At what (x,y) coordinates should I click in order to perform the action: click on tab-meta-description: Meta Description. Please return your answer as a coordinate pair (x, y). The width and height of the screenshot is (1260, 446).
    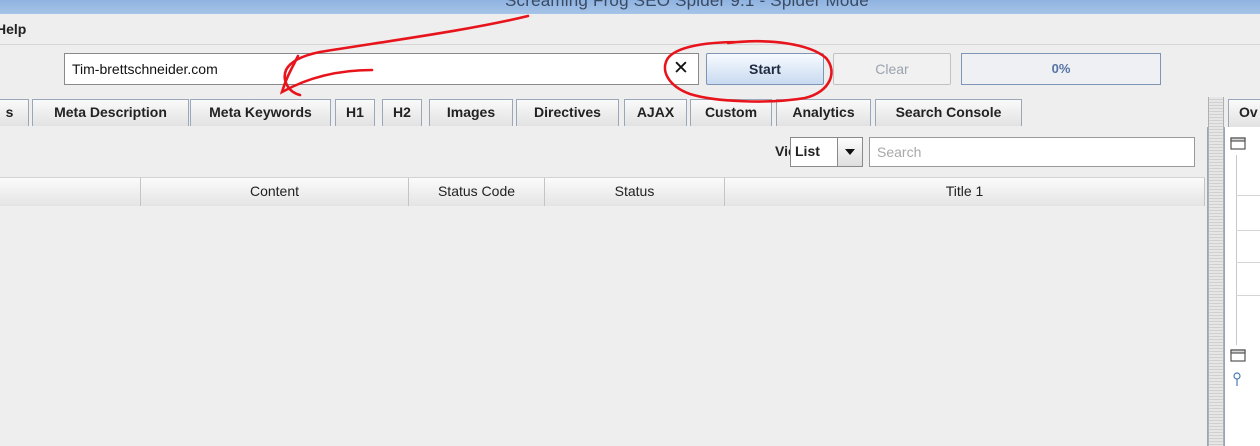
    Looking at the image, I should click on (110, 112).